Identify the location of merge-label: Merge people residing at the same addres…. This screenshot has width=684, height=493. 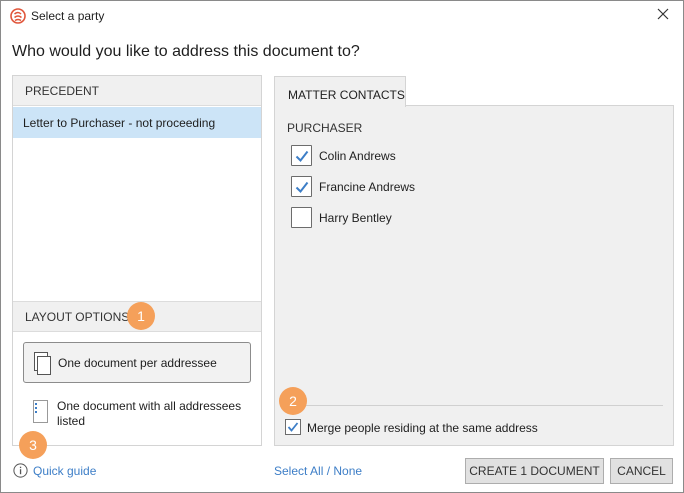
(422, 428).